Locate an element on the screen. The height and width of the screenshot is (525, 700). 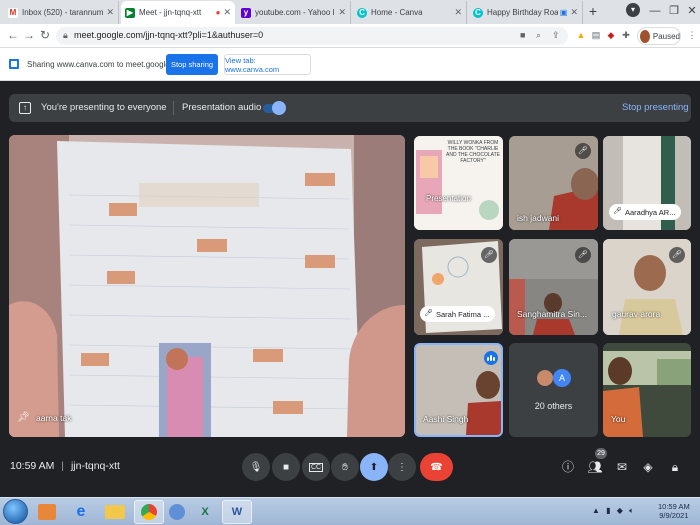
leave-call-button: ☎︎ is located at coordinates (436, 467).